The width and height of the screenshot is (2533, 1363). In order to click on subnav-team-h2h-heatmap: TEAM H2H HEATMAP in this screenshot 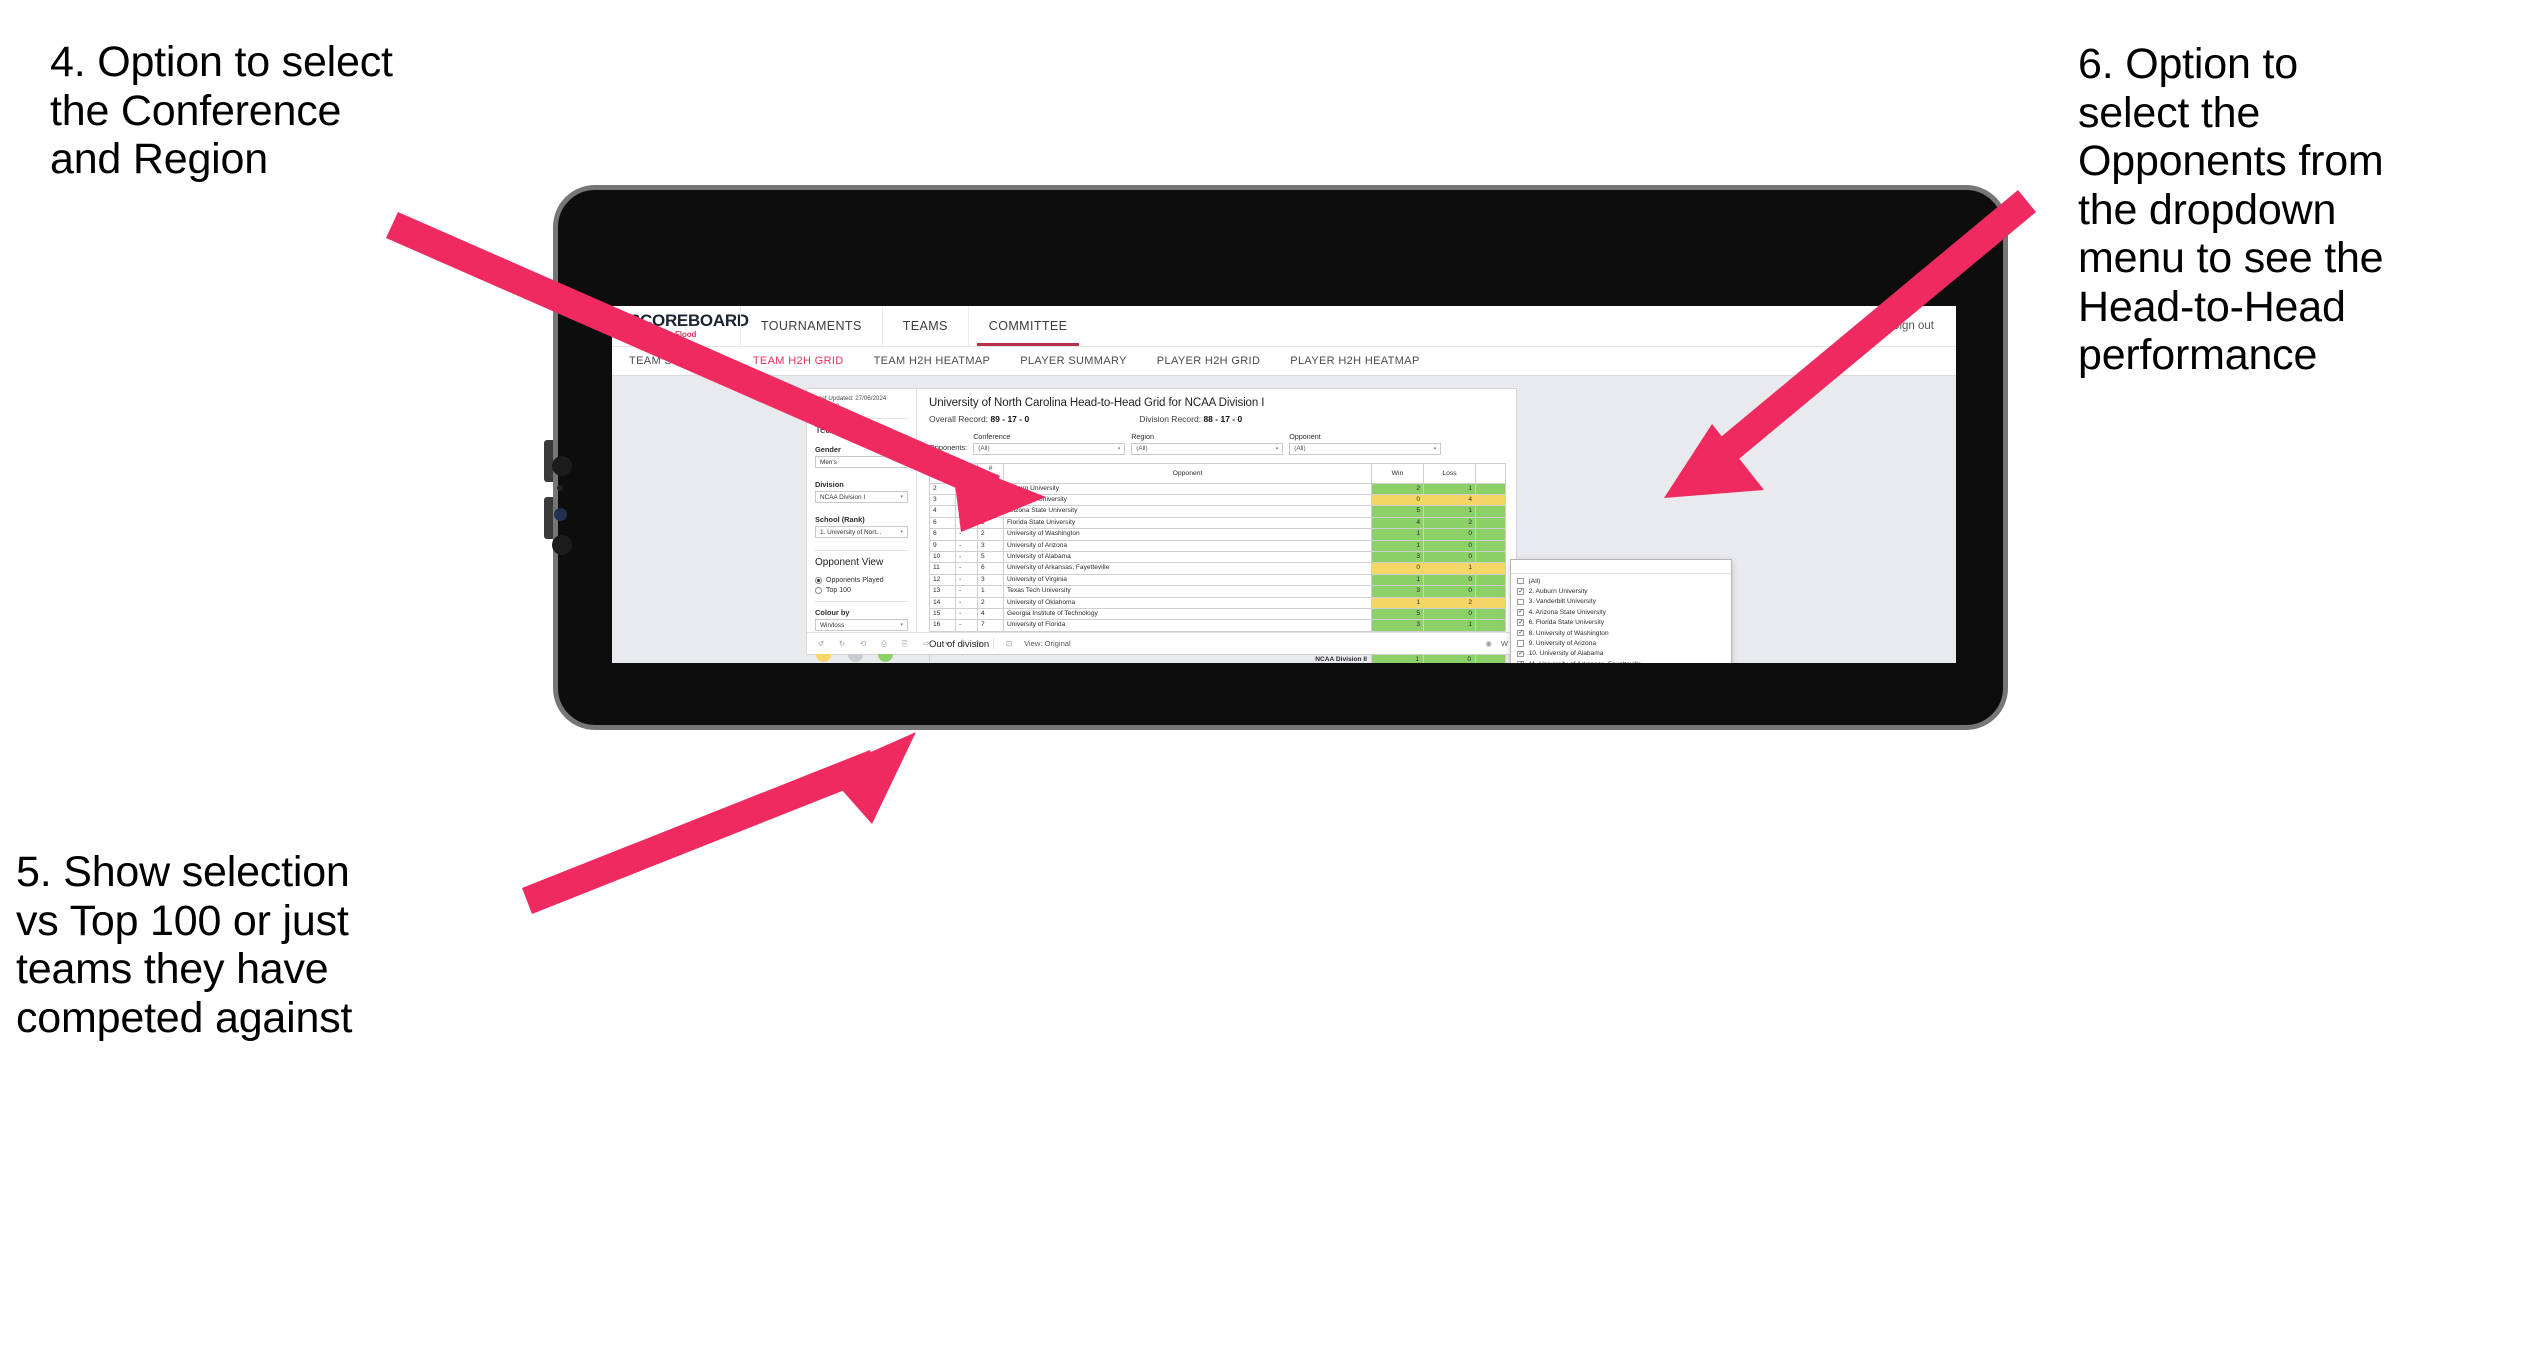, I will do `click(932, 361)`.